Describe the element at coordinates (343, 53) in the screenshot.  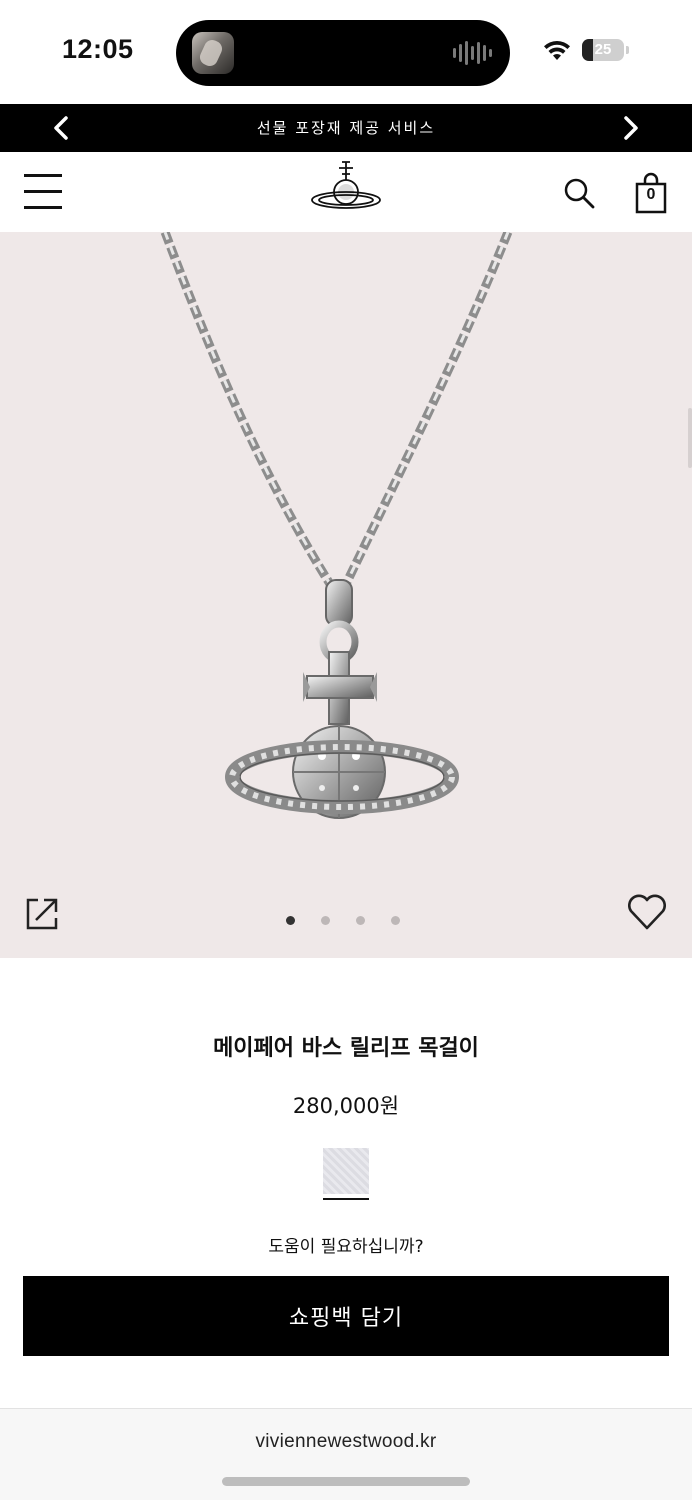
I see `dynamic-island` at that location.